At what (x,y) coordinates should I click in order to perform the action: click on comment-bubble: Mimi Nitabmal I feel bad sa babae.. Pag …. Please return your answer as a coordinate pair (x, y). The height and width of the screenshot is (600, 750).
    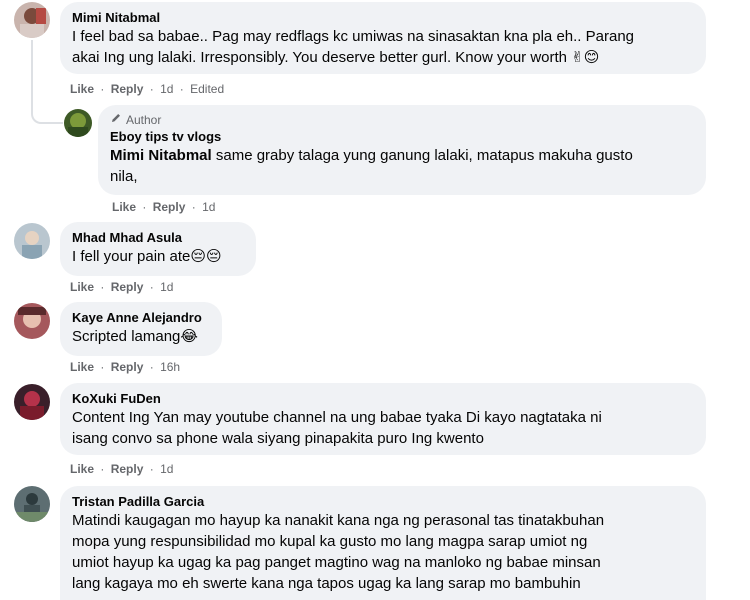
    Looking at the image, I should click on (383, 38).